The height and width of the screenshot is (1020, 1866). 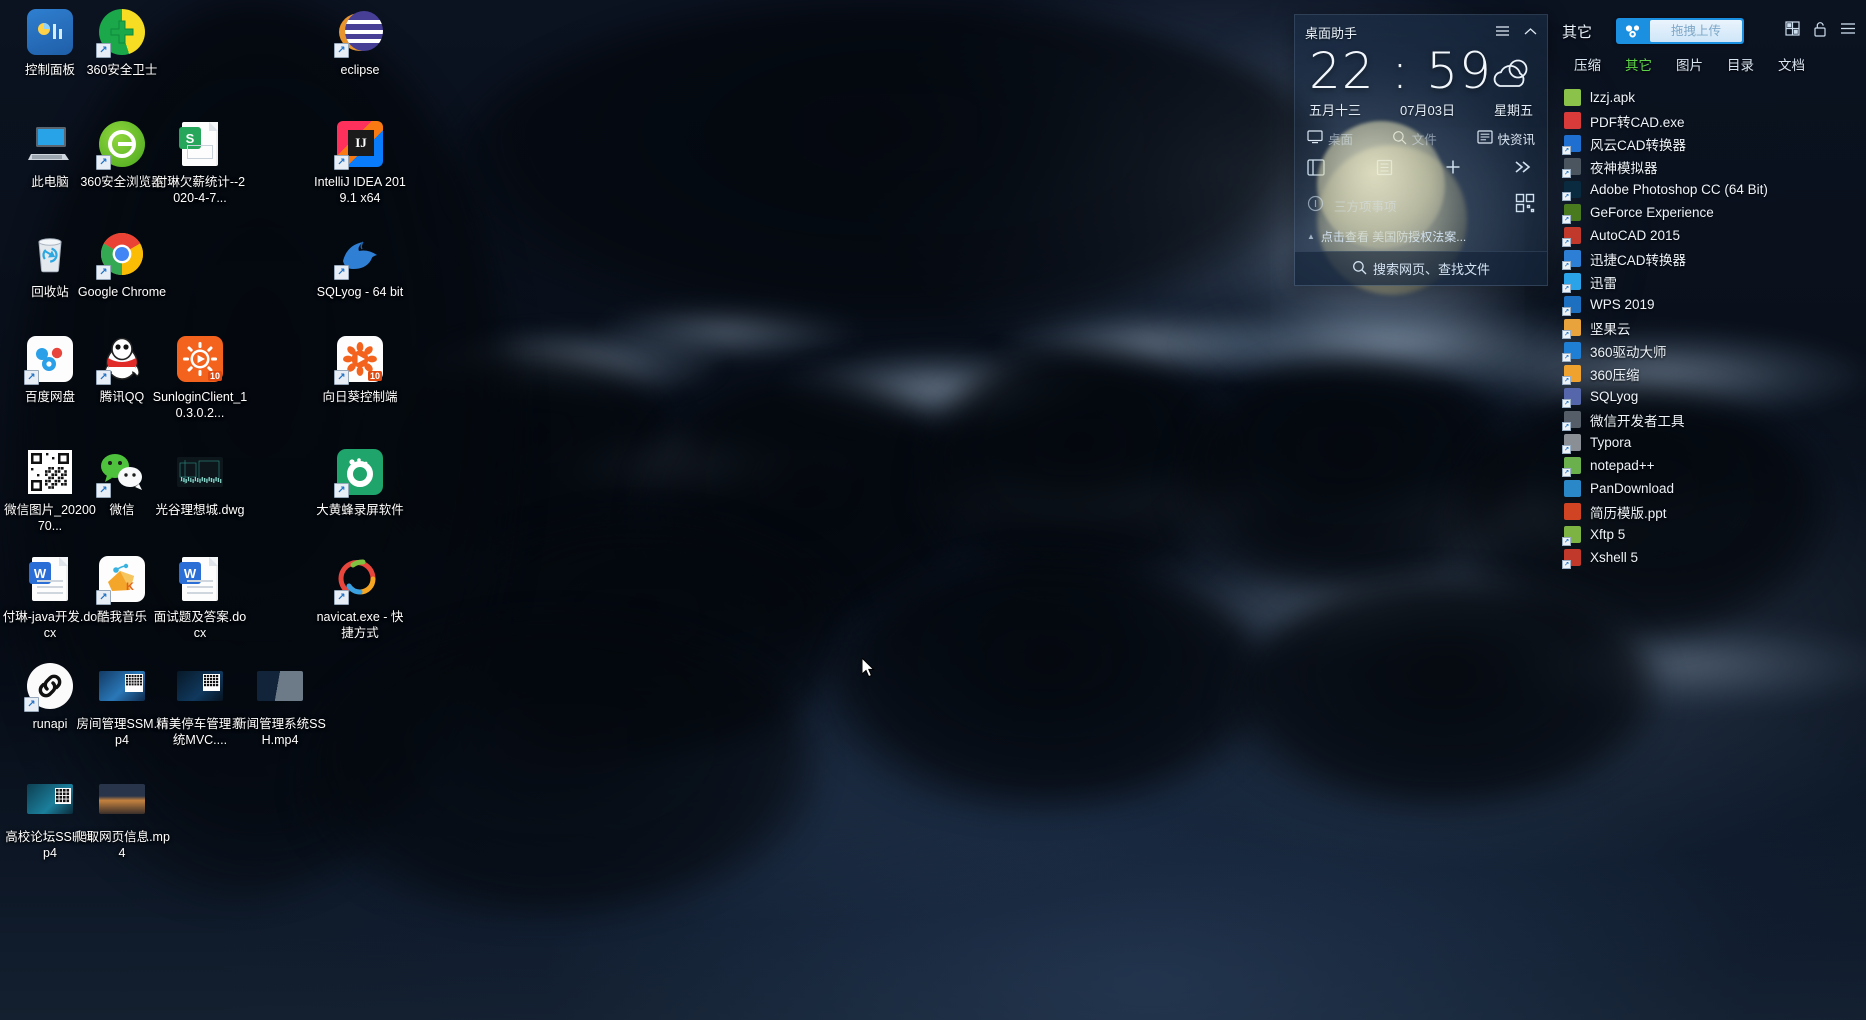 What do you see at coordinates (1689, 65) in the screenshot?
I see `panel-tab-2: 图片` at bounding box center [1689, 65].